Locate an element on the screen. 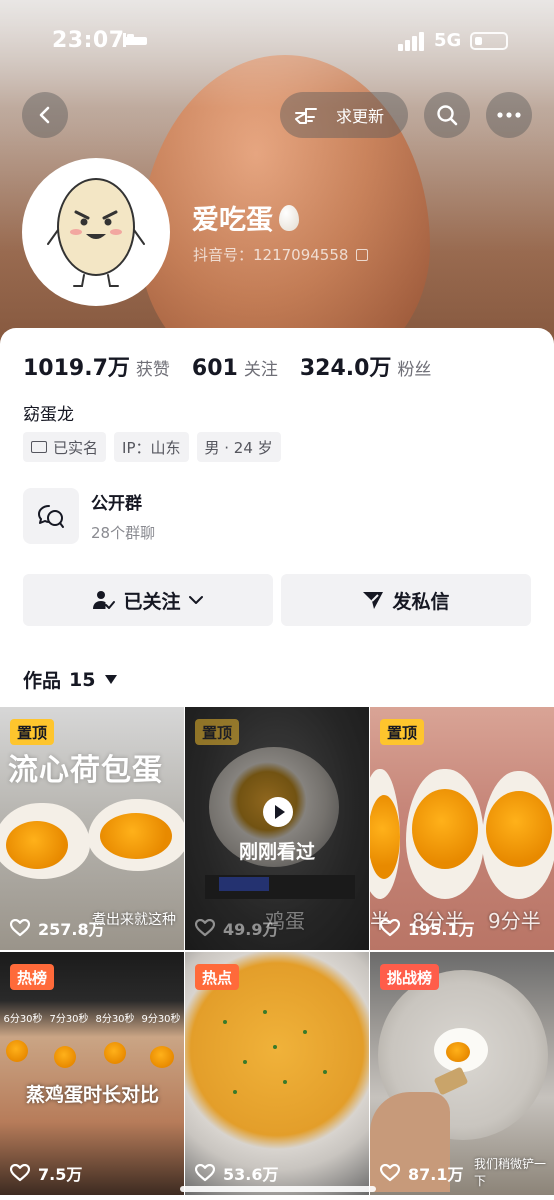 This screenshot has width=554, height=1200. play-icon is located at coordinates (278, 812).